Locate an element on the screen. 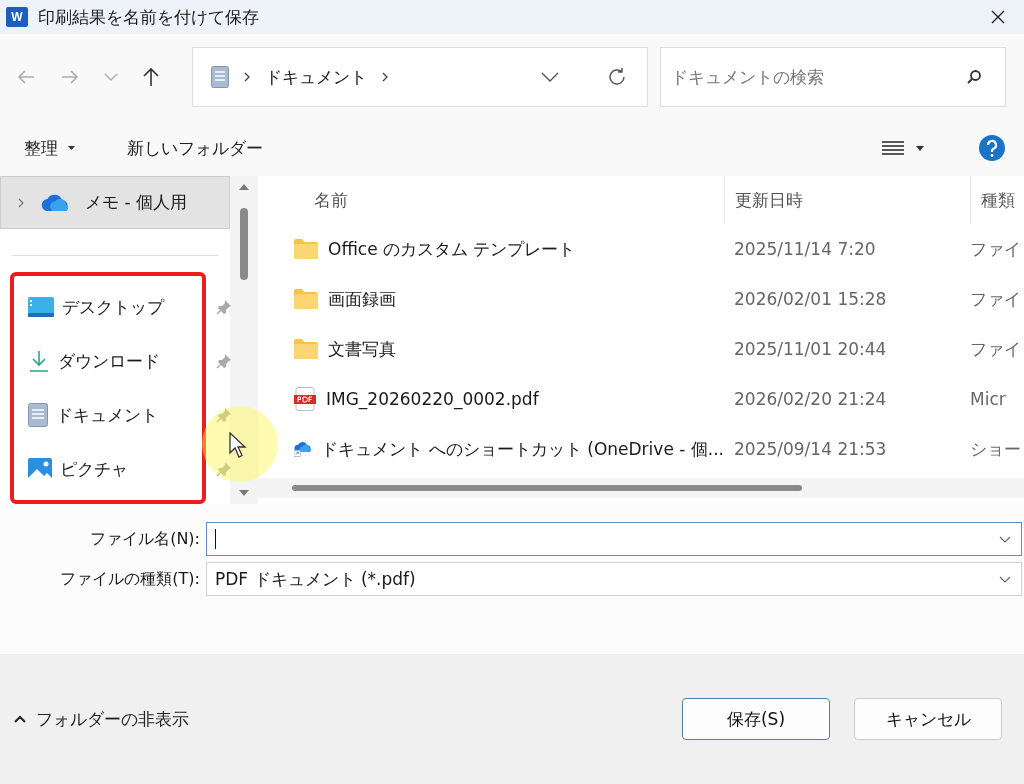  scroll-down-arrow-icon is located at coordinates (244, 493).